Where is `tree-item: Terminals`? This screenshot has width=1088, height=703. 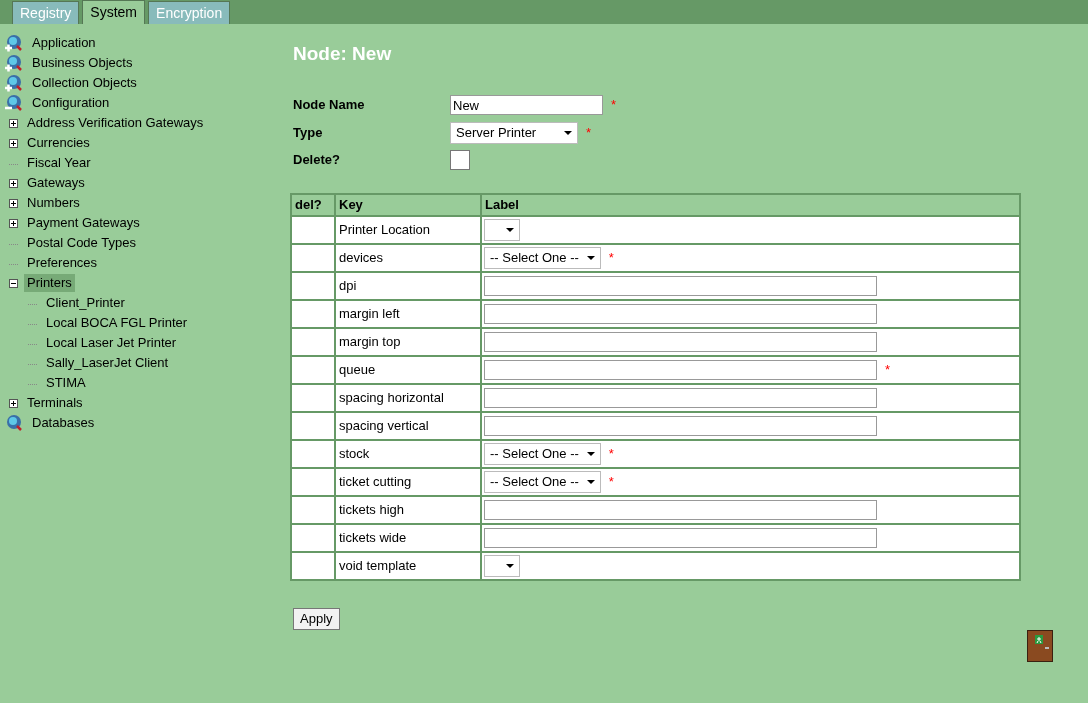
tree-item: Terminals is located at coordinates (55, 403).